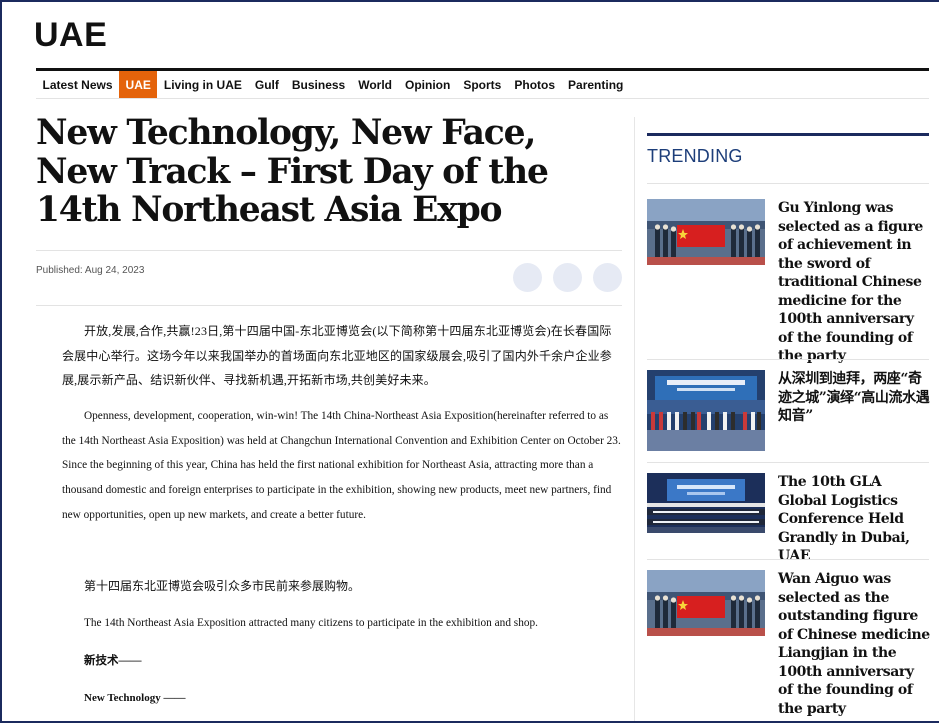 The height and width of the screenshot is (723, 939). What do you see at coordinates (222, 586) in the screenshot?
I see `article-paragraph: 第十四届东北亚博览会吸引众多市民前来参展购物。` at bounding box center [222, 586].